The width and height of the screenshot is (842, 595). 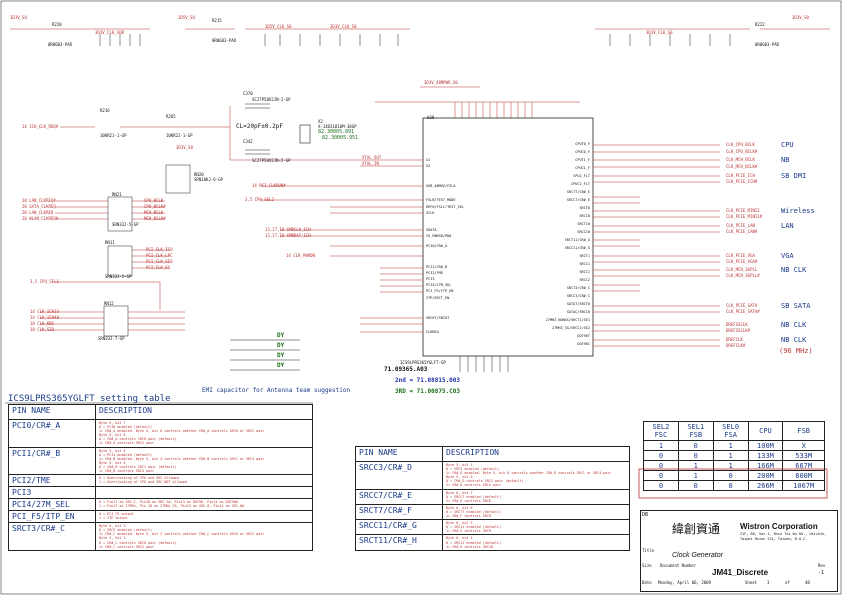 I want to click on right-net-label: CLK_PCIE_VGA#, so click(x=742, y=261).